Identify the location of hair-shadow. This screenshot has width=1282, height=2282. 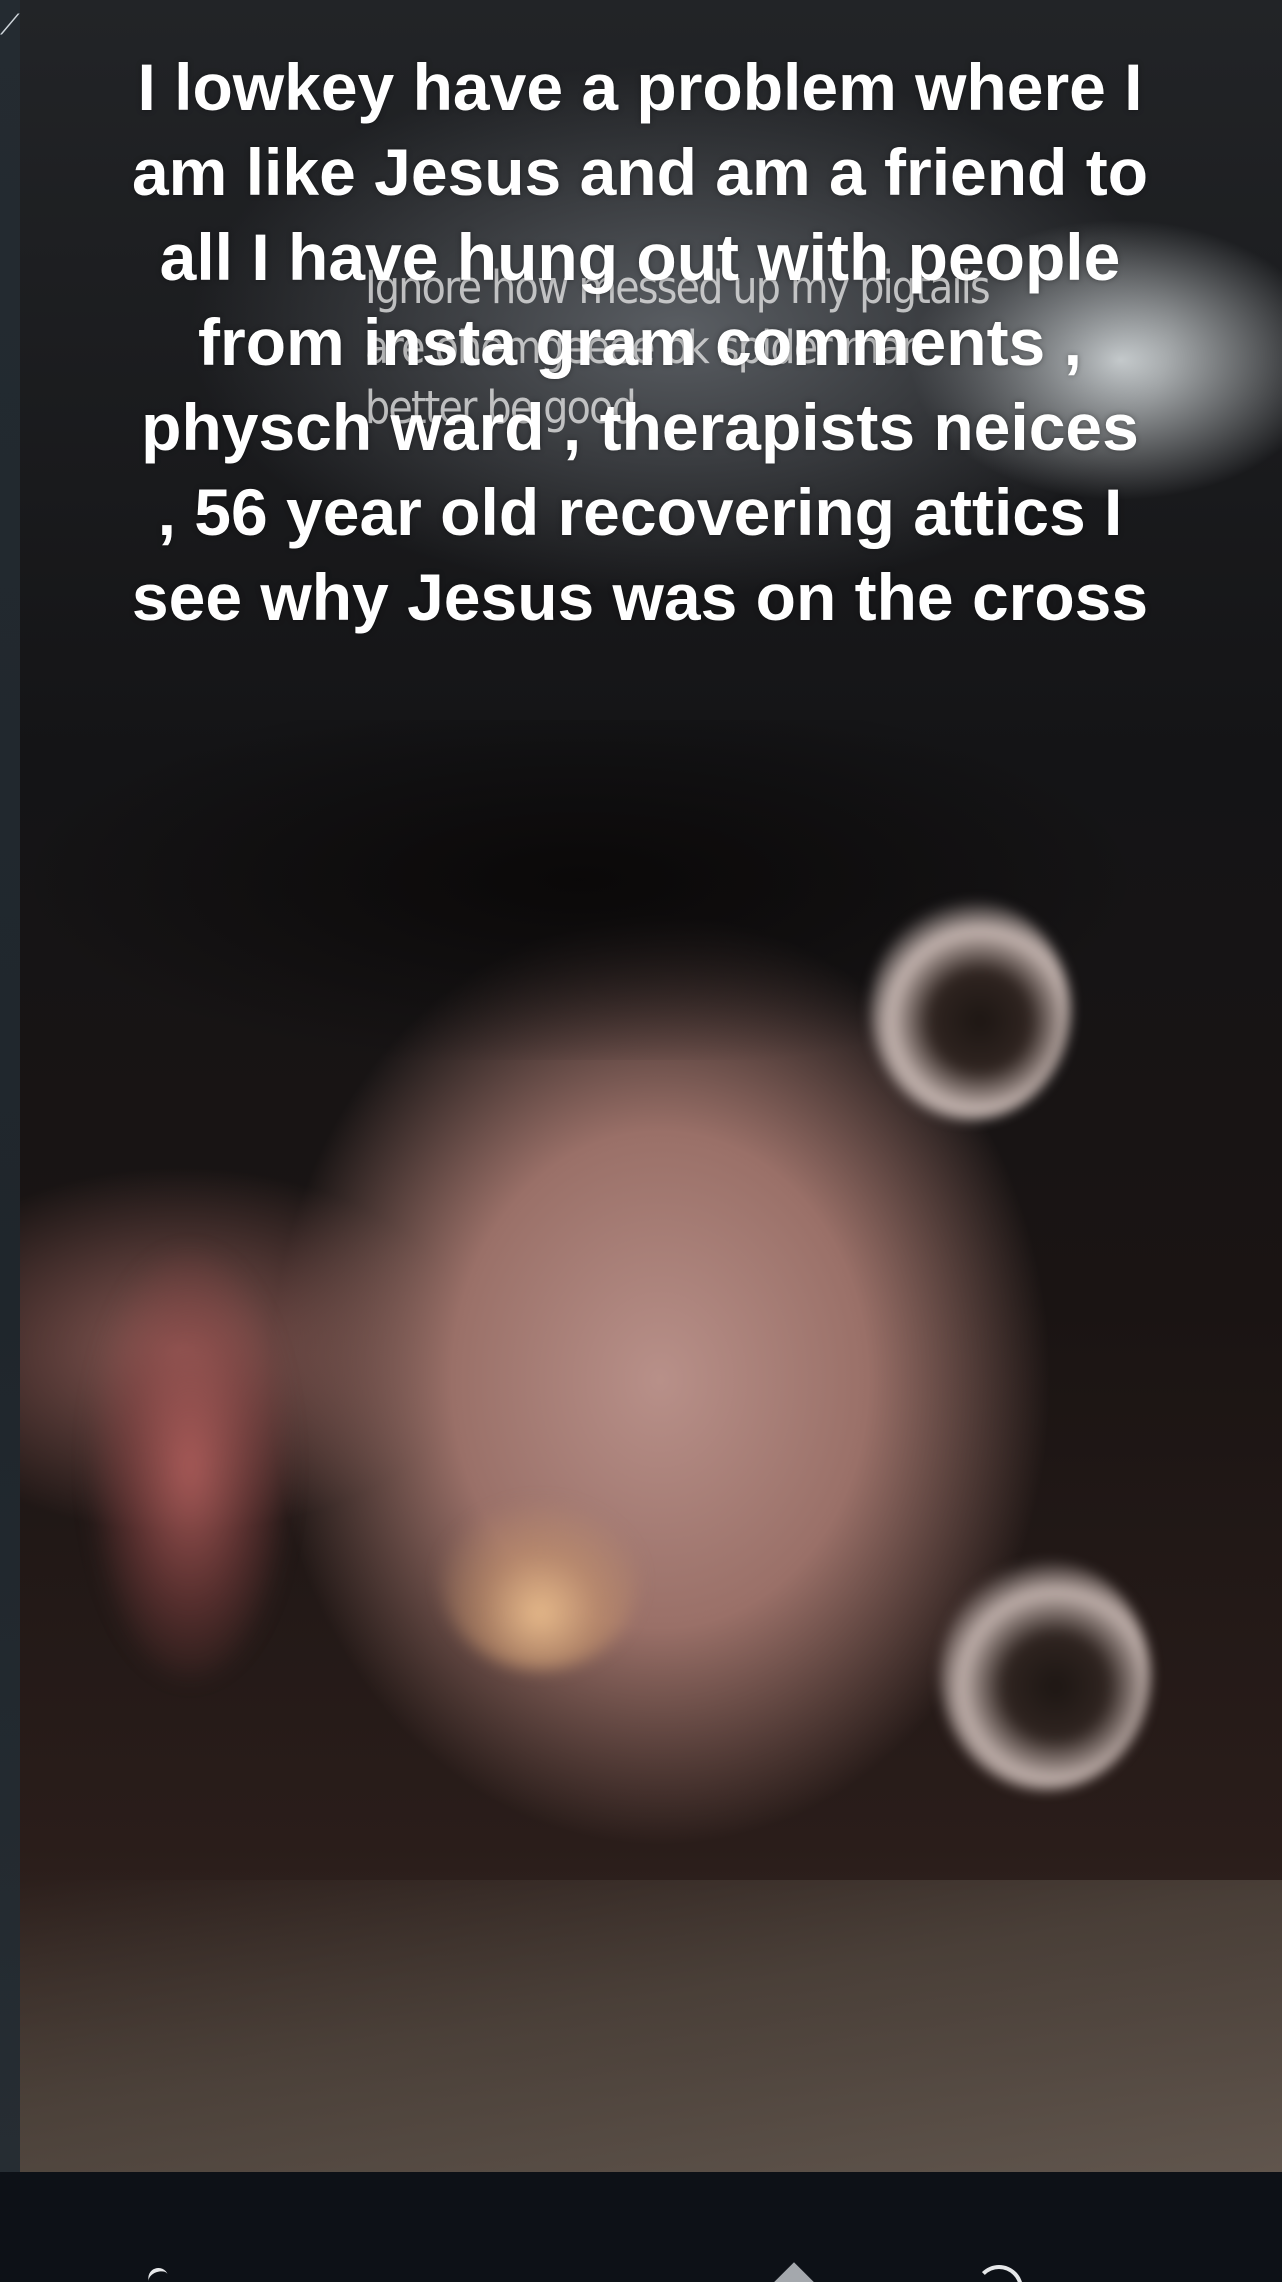
(651, 890).